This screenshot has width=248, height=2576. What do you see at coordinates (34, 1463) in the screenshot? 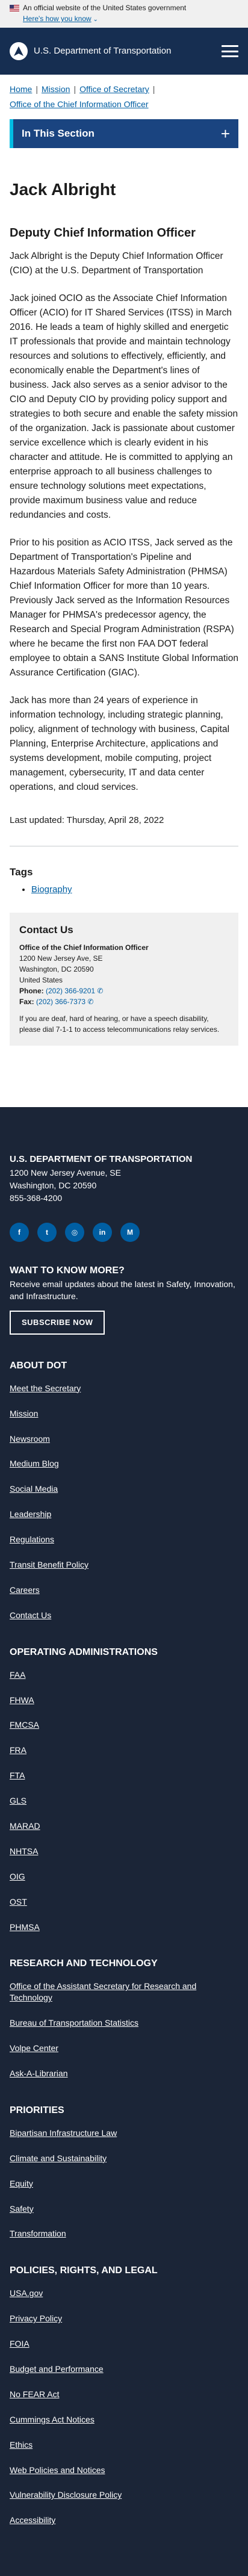
I see `footer-link: Medium Blog` at bounding box center [34, 1463].